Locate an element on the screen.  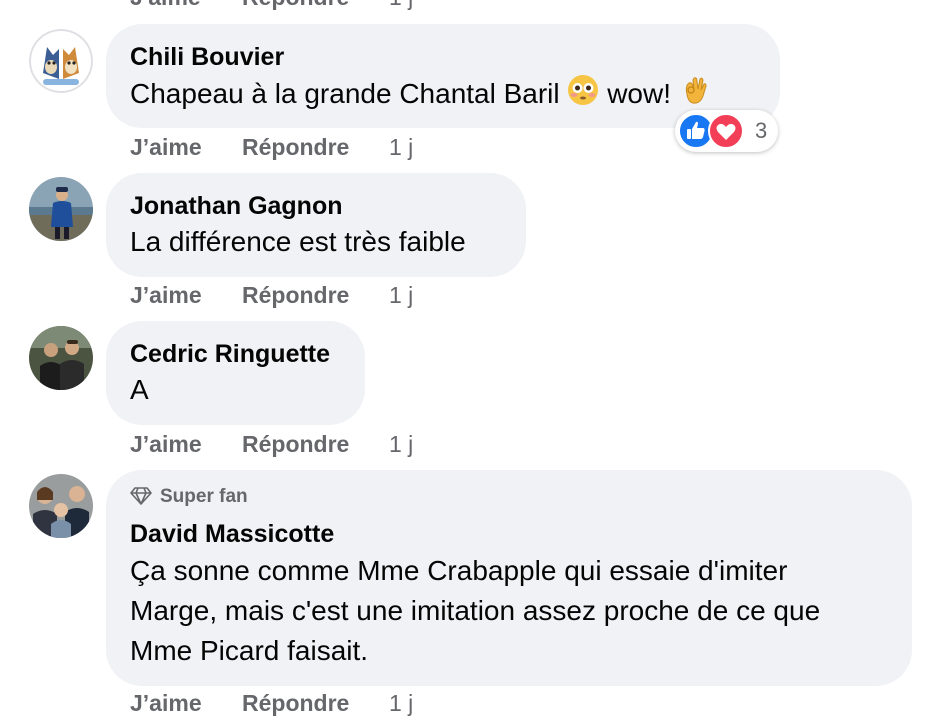
super-fan-badge: Super fan is located at coordinates (189, 497).